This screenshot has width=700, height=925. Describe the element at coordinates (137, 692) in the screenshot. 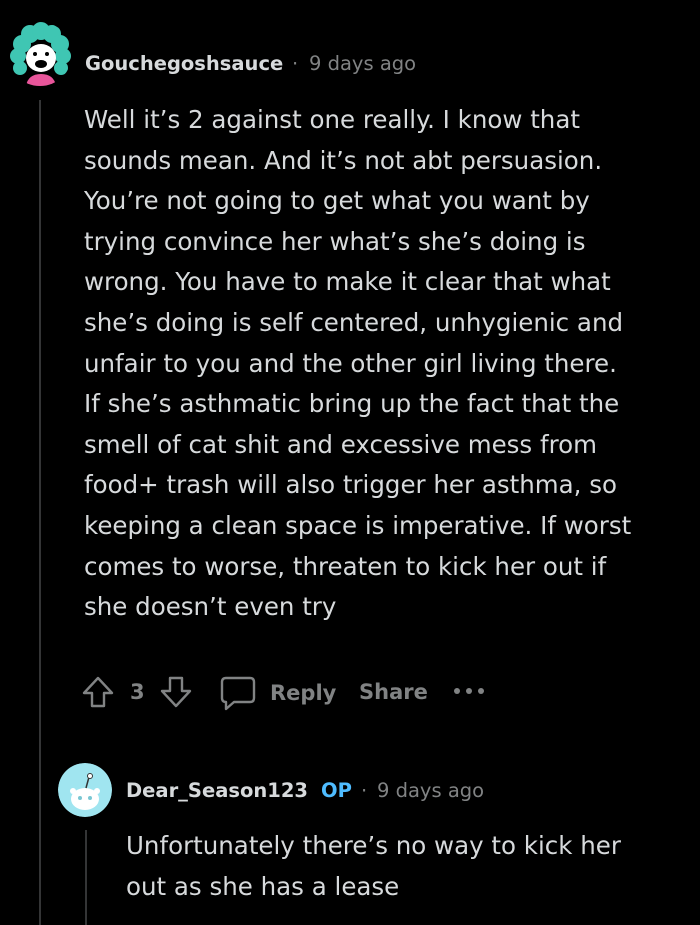

I see `vote-score: 3` at that location.